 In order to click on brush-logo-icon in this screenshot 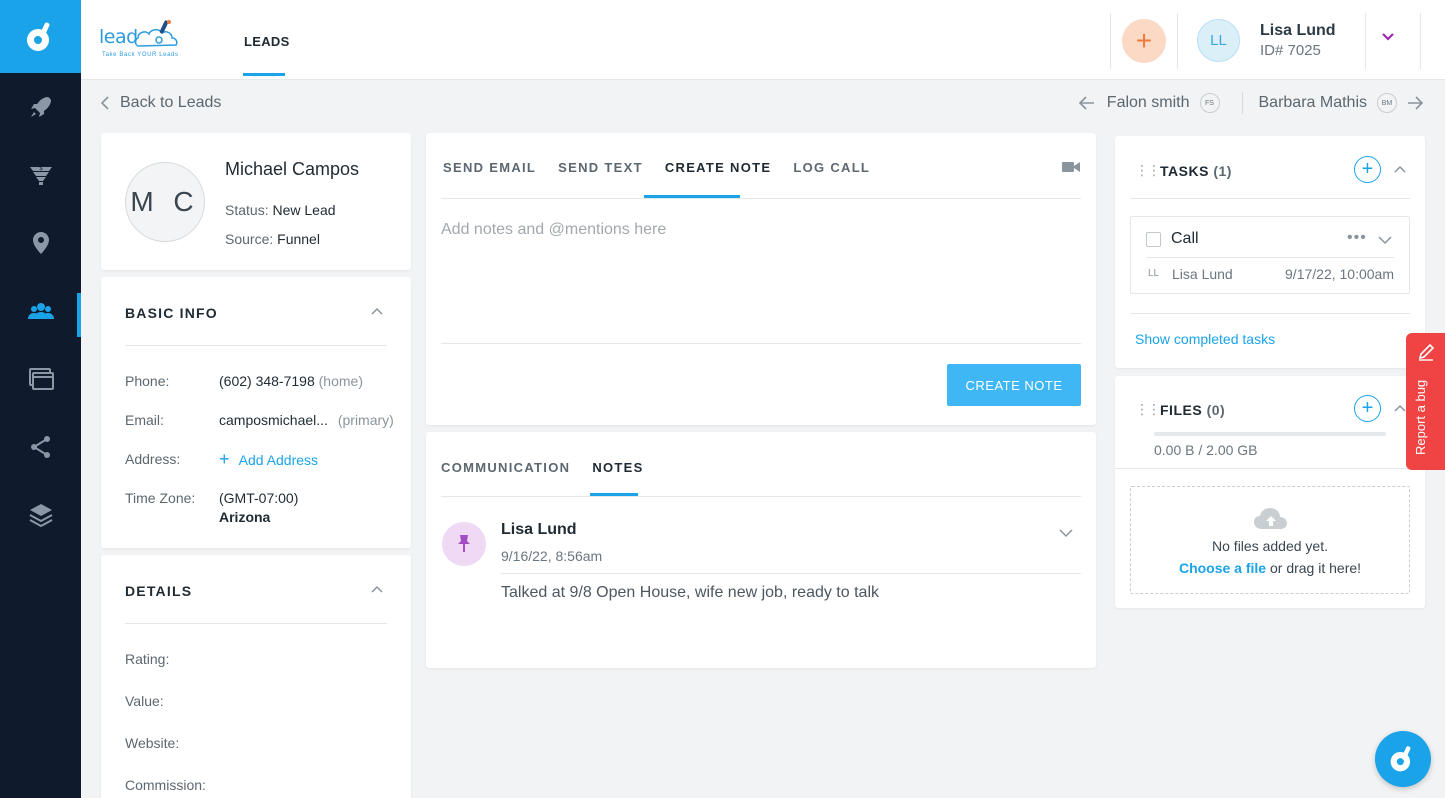, I will do `click(37, 36)`.